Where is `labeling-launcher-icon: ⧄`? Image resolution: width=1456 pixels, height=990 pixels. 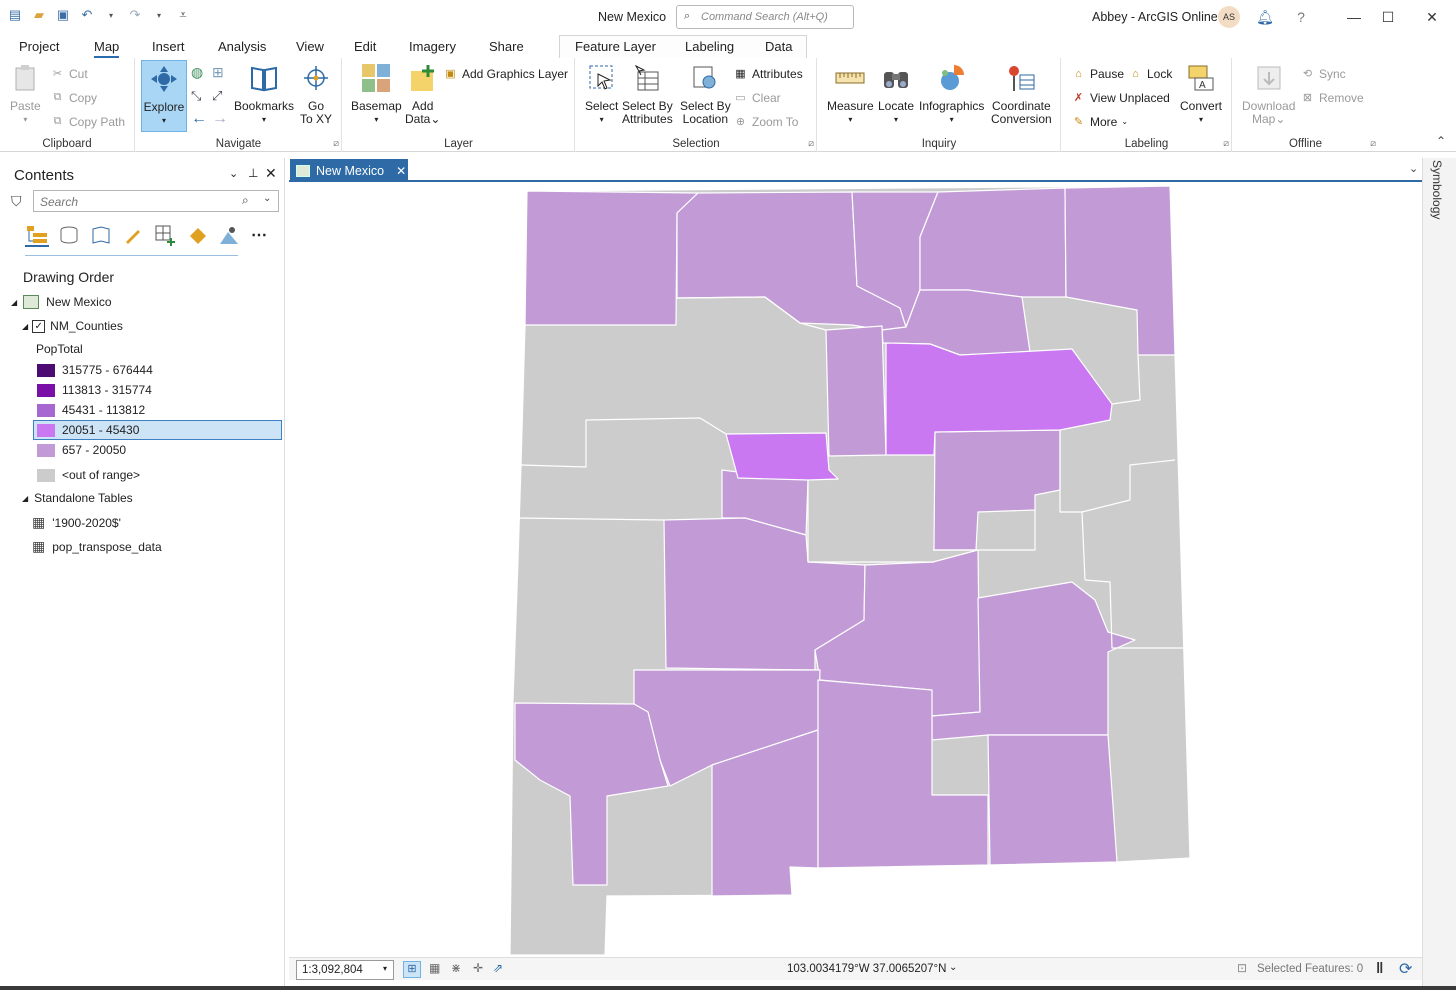 labeling-launcher-icon: ⧄ is located at coordinates (1226, 143).